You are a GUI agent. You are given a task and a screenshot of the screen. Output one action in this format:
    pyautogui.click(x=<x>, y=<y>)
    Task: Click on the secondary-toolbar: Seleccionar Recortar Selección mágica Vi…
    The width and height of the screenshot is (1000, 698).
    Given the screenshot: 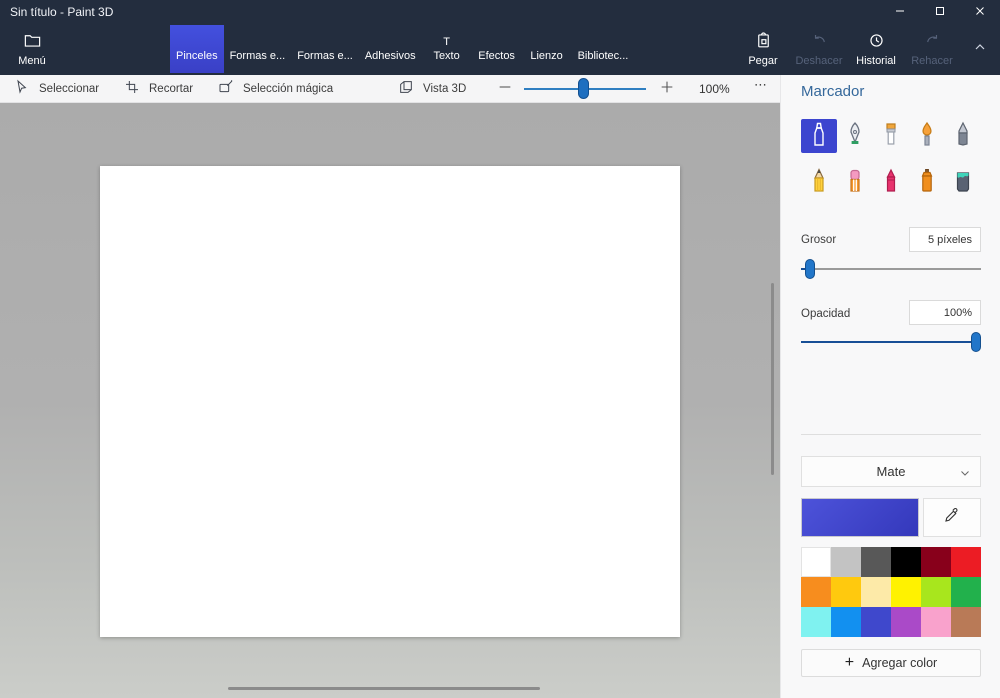 What is the action you would take?
    pyautogui.click(x=390, y=89)
    